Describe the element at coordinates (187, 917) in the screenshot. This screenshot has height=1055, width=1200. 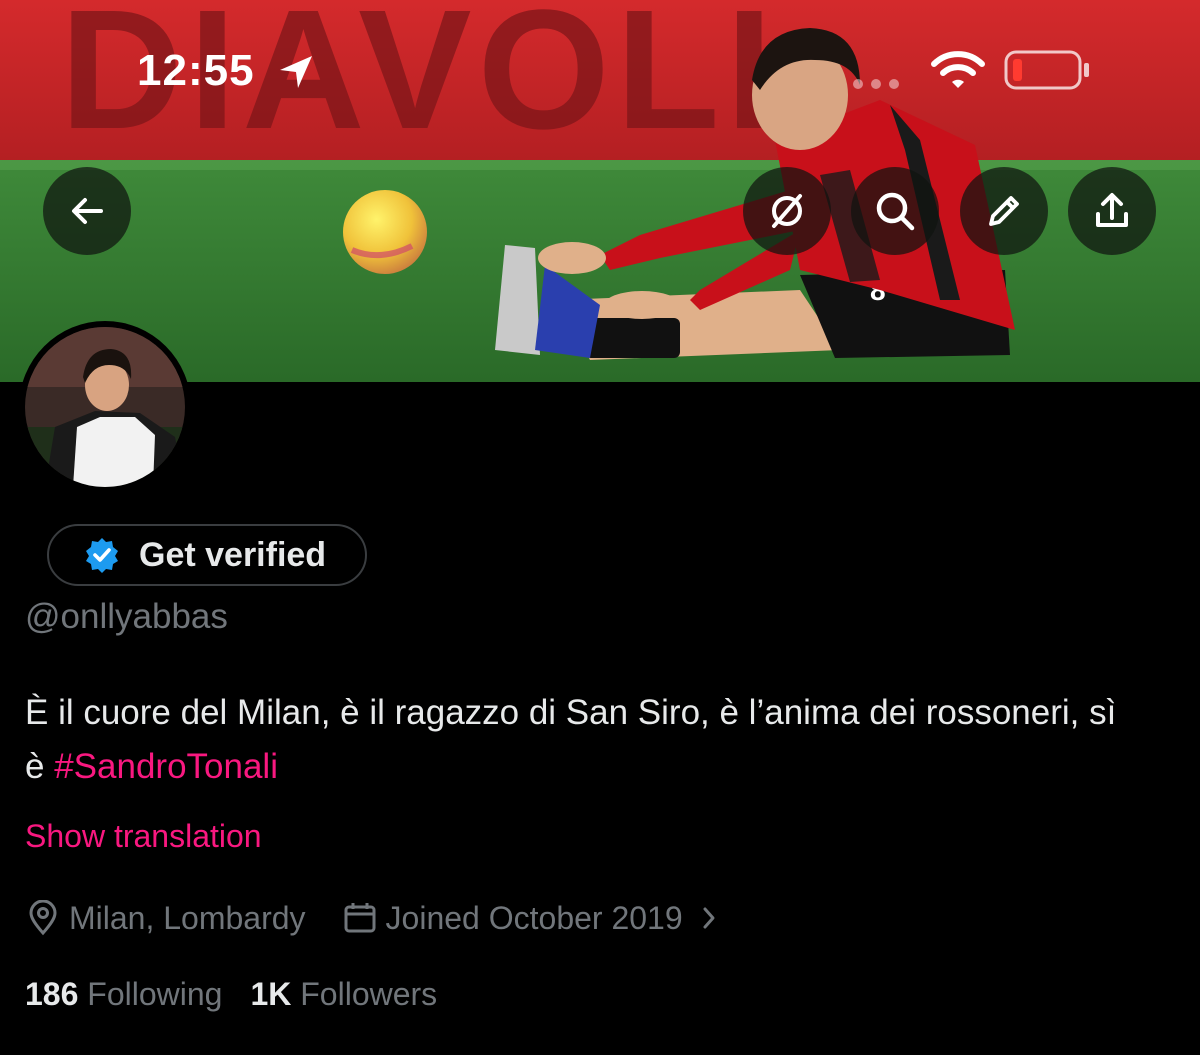
I see `location-text: Milan, Lombardy` at that location.